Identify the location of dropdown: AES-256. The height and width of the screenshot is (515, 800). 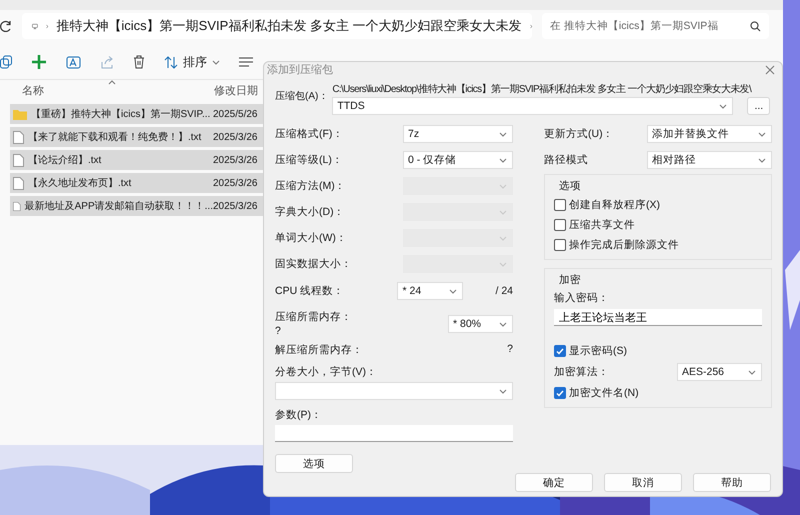
(719, 372).